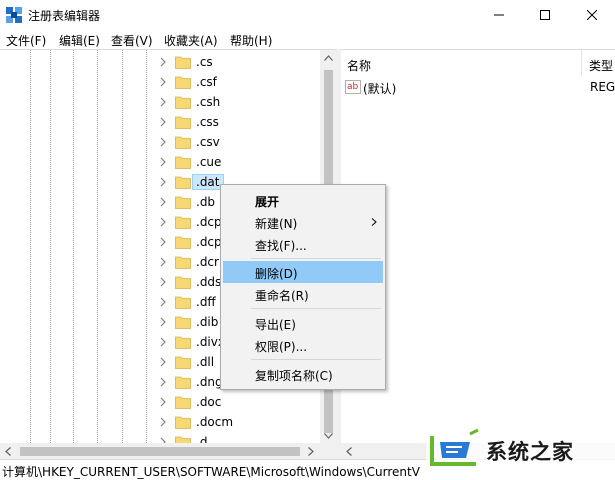  What do you see at coordinates (239, 102) in the screenshot?
I see `tree-key-row: .csh` at bounding box center [239, 102].